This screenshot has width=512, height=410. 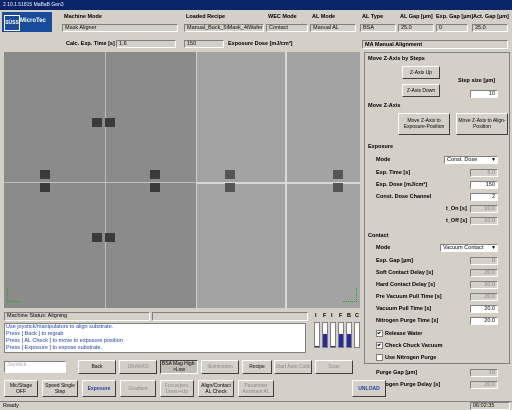 I want to click on machine-mode-label: Machine Mode, so click(x=83, y=17).